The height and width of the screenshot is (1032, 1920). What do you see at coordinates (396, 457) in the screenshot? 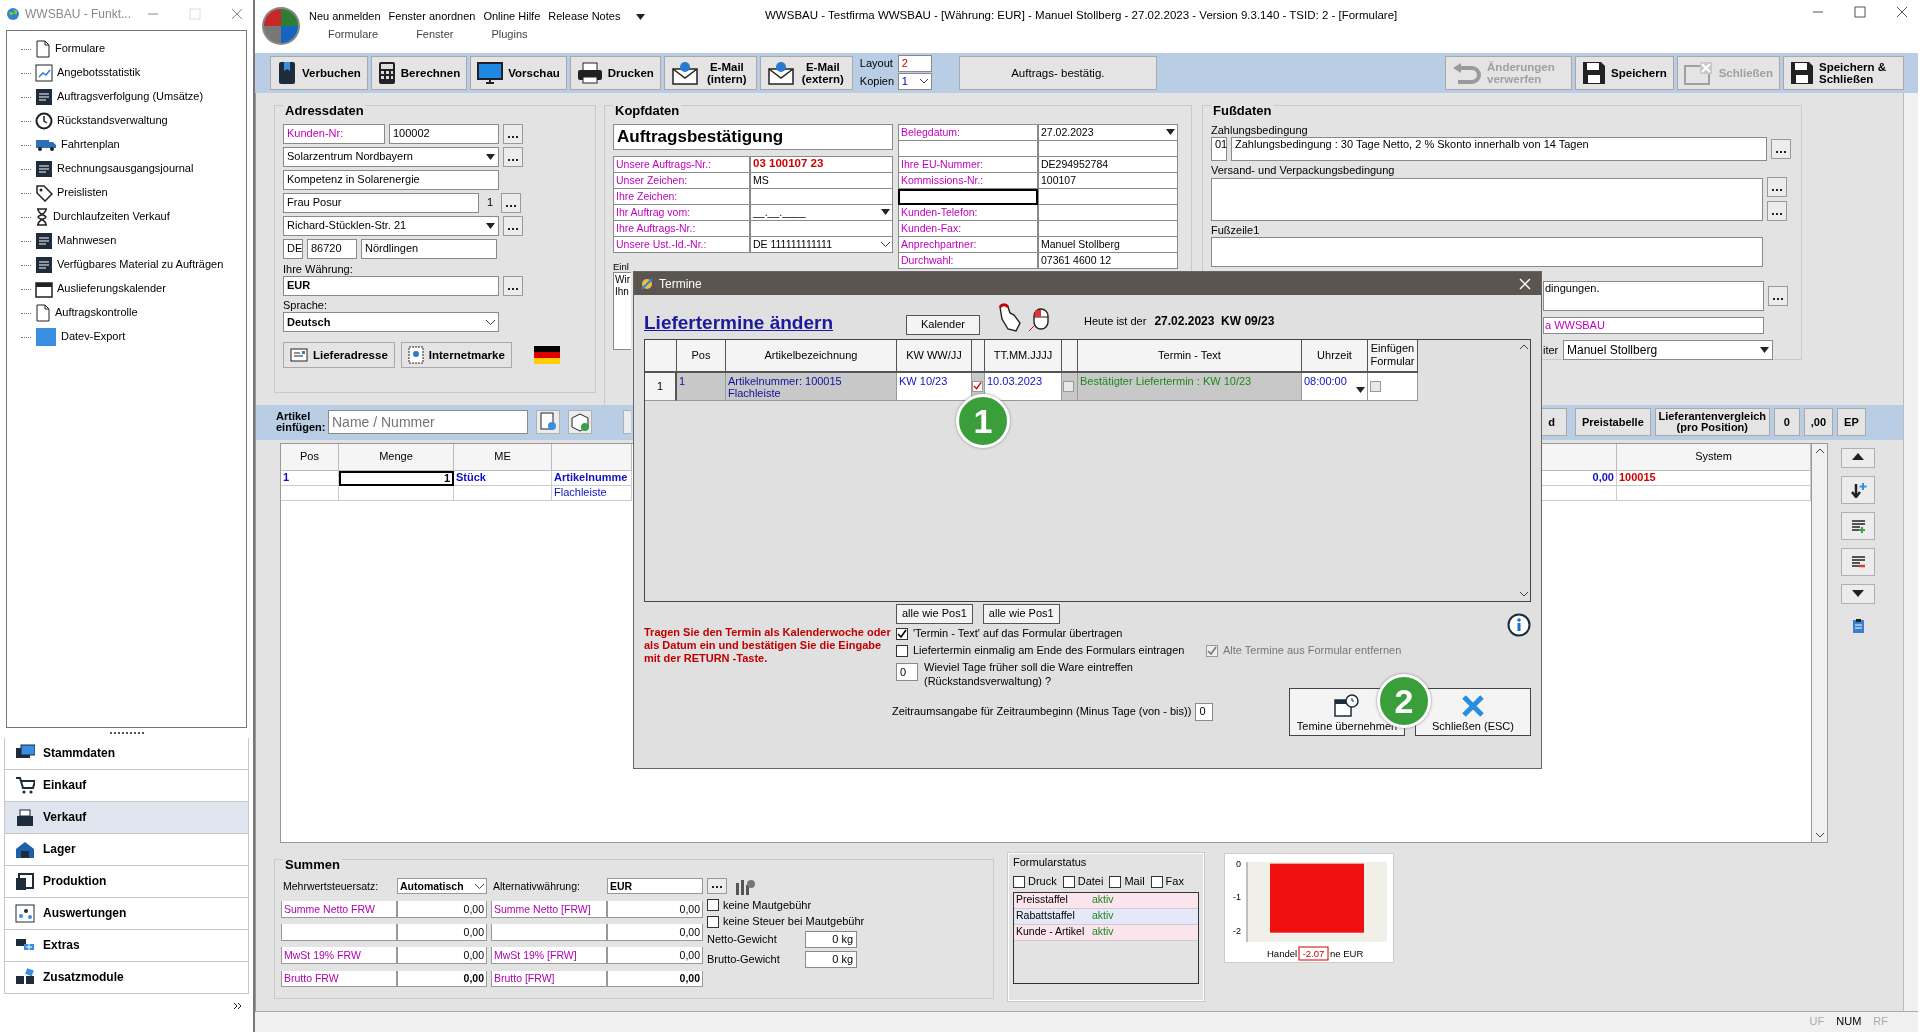
I see `column-header: Menge` at bounding box center [396, 457].